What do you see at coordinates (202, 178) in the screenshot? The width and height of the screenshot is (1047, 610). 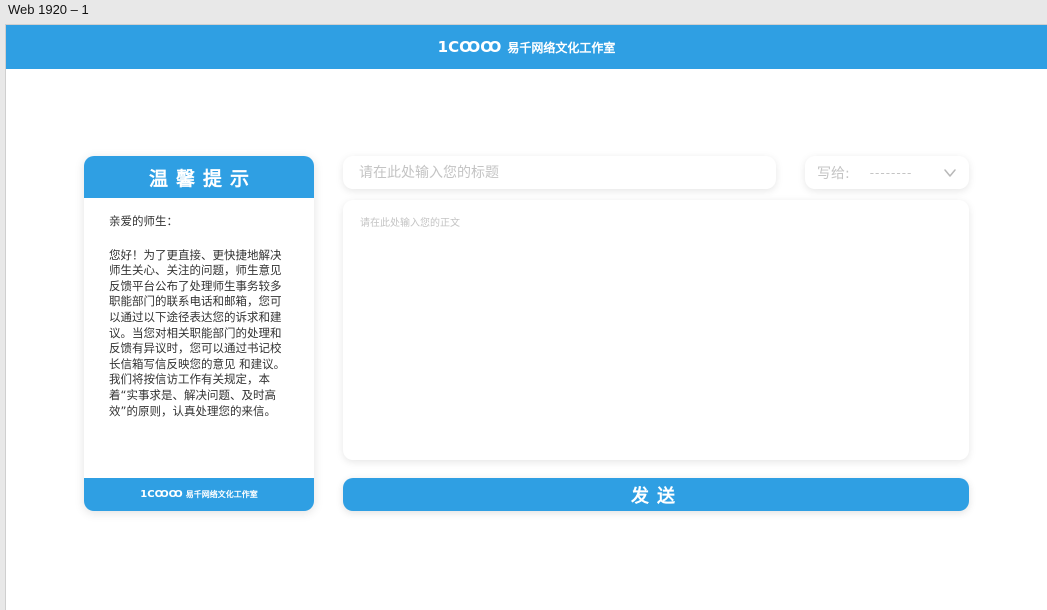 I see `tip-title: 温馨提示` at bounding box center [202, 178].